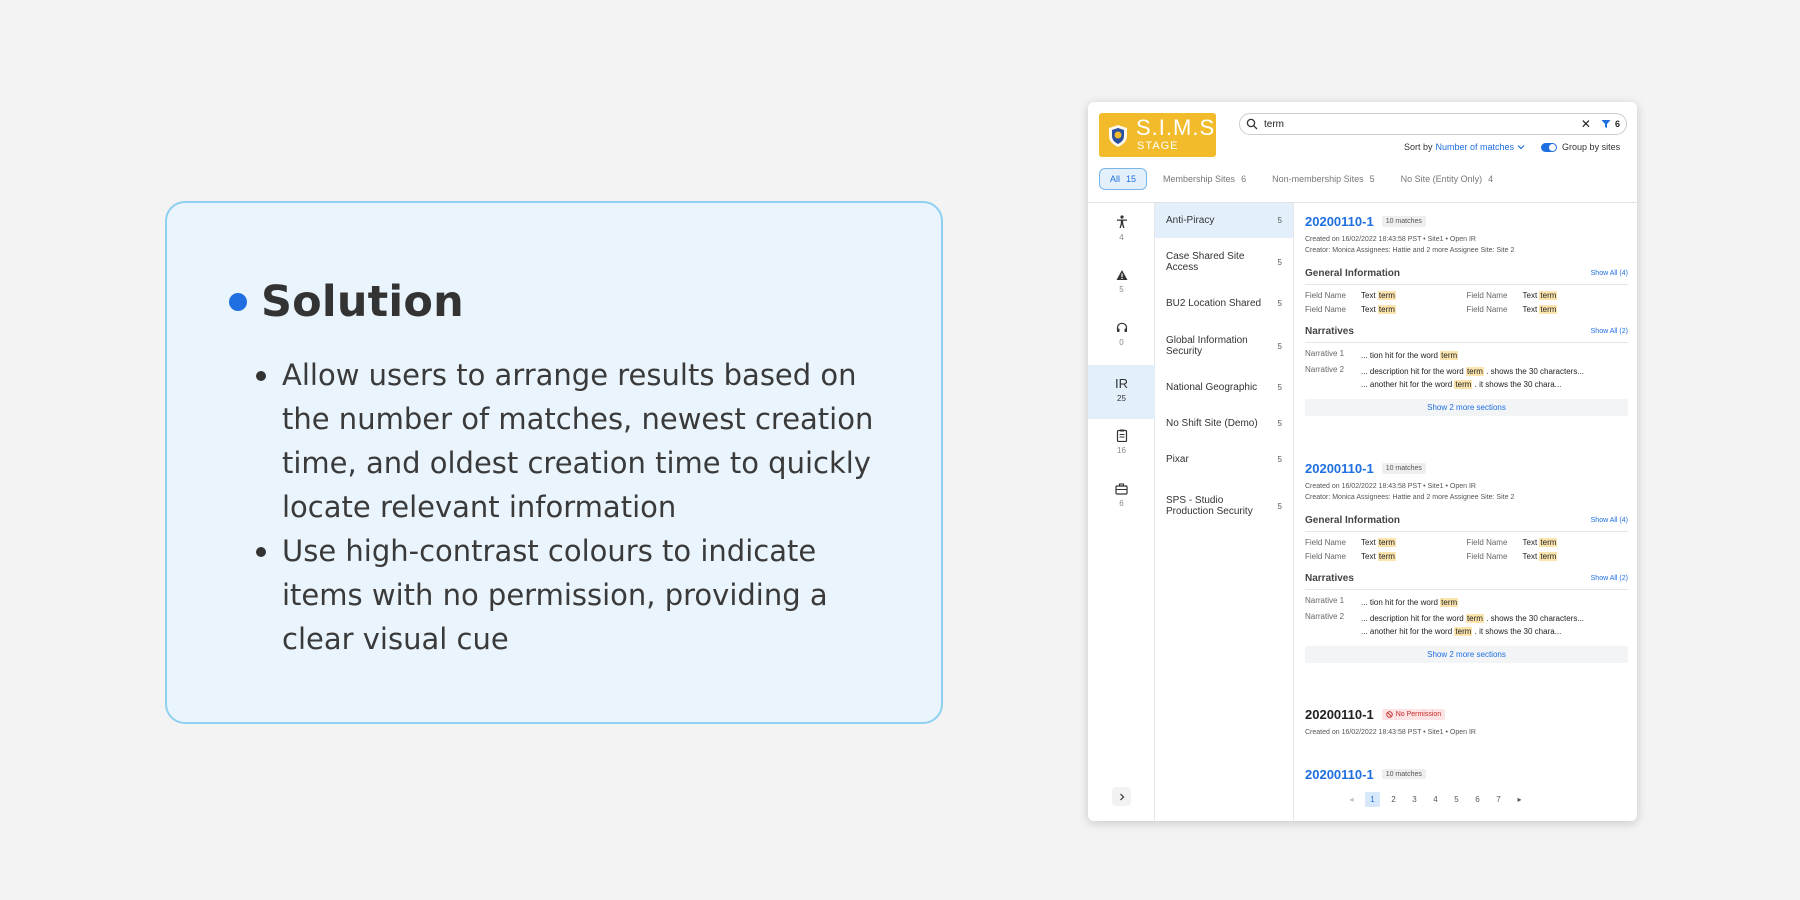 Image resolution: width=1800 pixels, height=900 pixels. I want to click on tab-all: All 15, so click(1123, 179).